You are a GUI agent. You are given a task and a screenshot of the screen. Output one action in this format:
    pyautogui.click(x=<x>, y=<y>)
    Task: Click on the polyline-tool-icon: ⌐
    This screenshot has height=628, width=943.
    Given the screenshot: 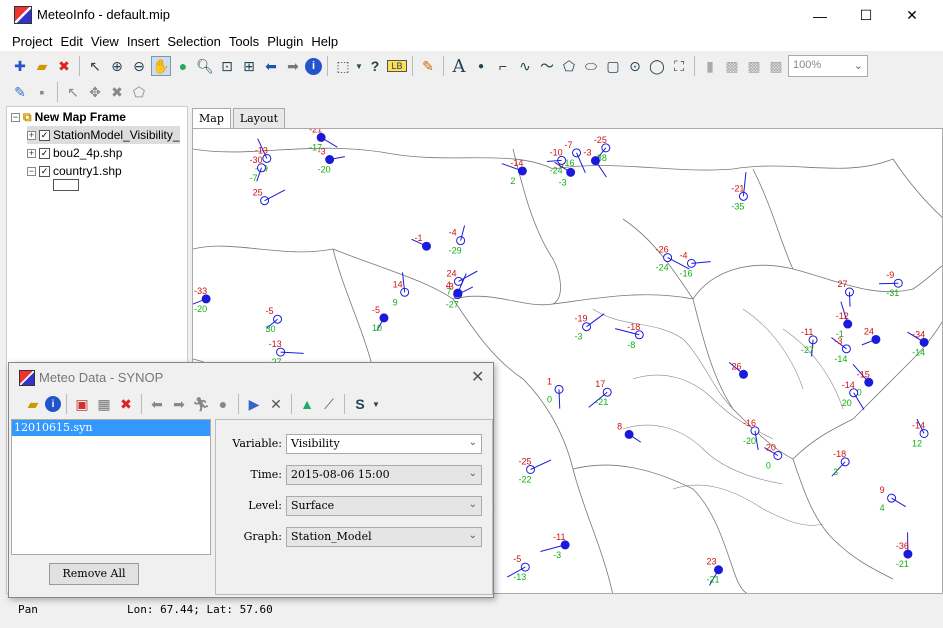 What is the action you would take?
    pyautogui.click(x=503, y=66)
    